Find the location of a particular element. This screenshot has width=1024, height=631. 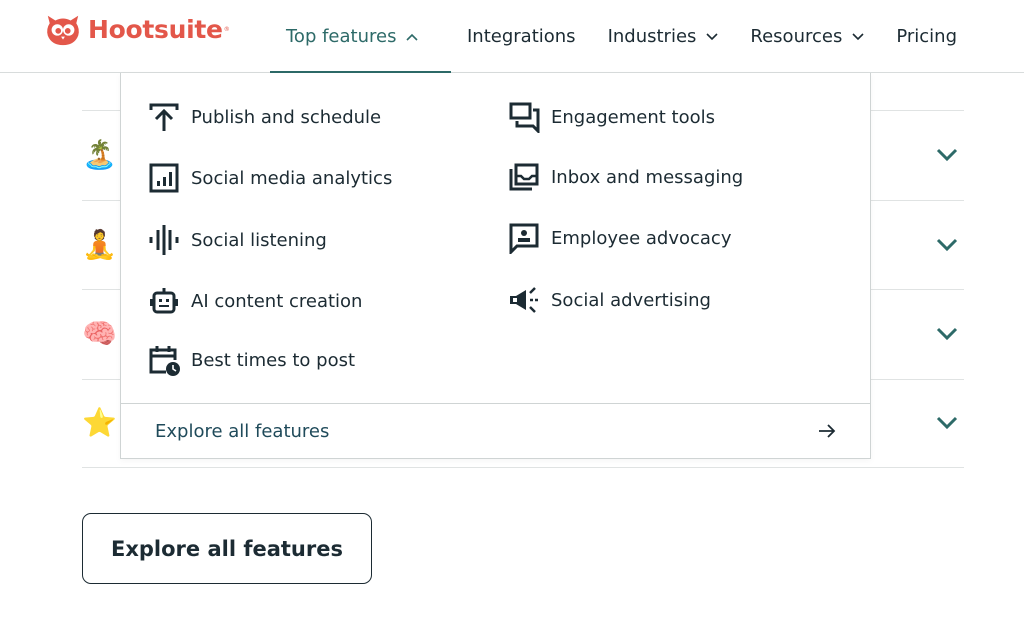

menu-item-label: Engagement tools is located at coordinates (633, 117).